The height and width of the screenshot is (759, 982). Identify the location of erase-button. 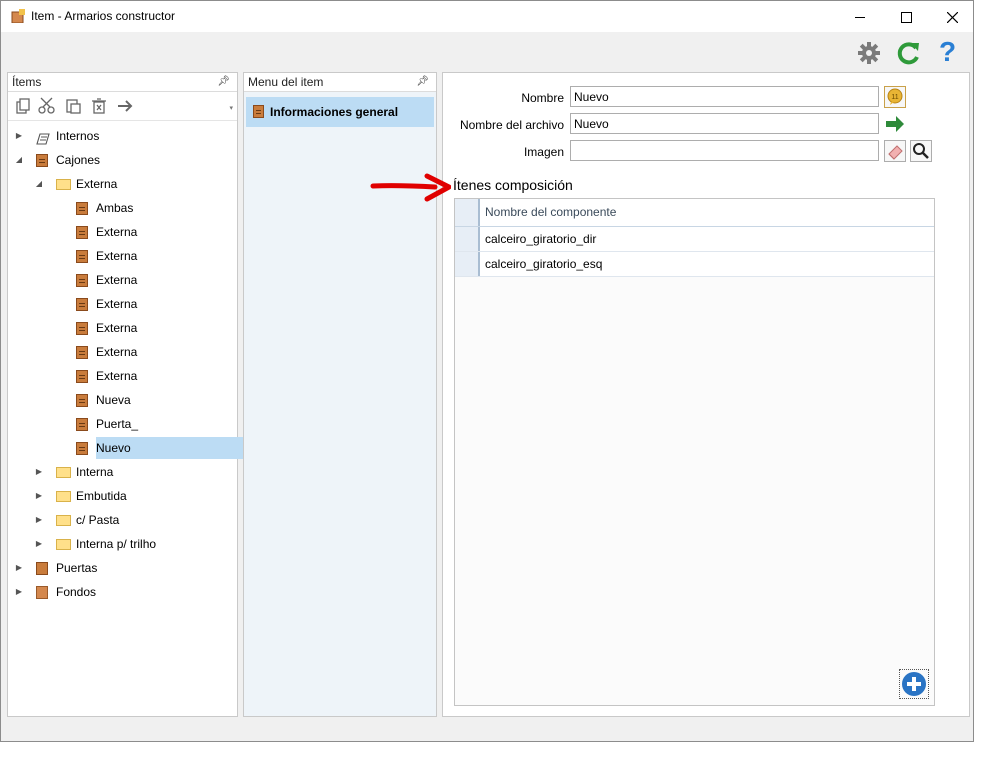
(895, 151).